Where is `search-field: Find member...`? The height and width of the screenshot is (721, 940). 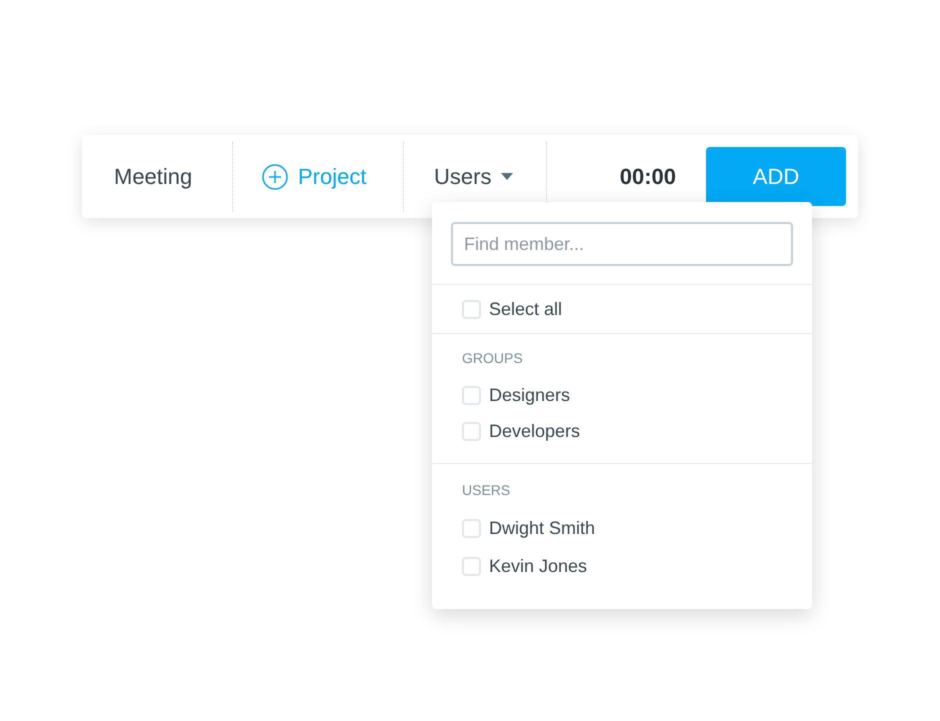 search-field: Find member... is located at coordinates (622, 244).